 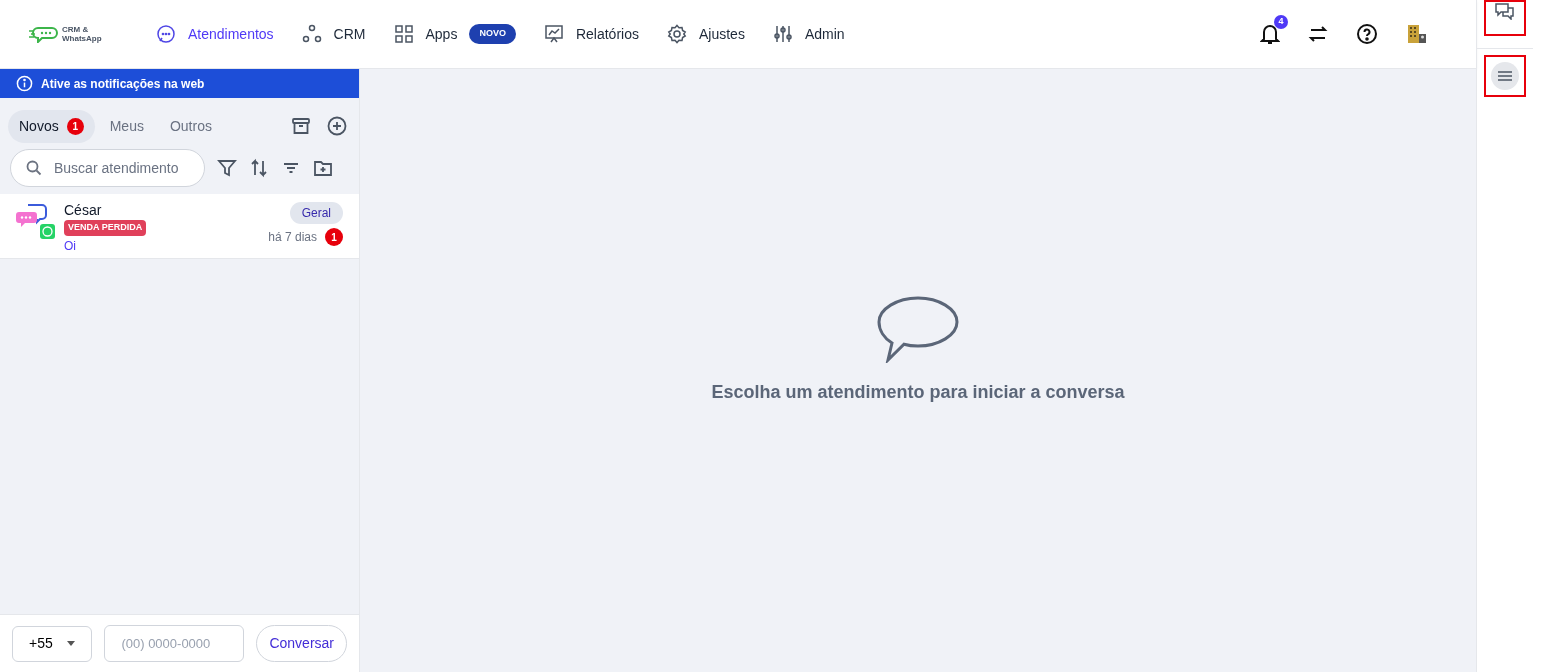 I want to click on count-badge: 1, so click(x=75, y=126).